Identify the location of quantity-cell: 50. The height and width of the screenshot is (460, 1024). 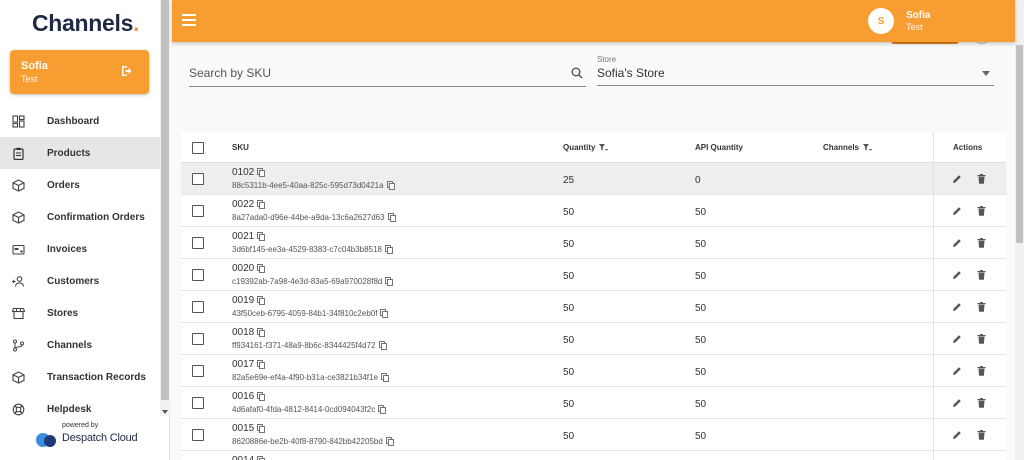
(569, 404).